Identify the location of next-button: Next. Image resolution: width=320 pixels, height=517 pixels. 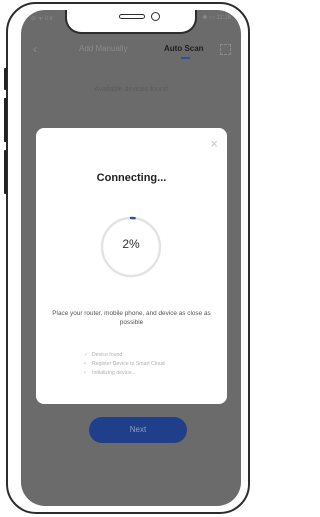
(138, 430).